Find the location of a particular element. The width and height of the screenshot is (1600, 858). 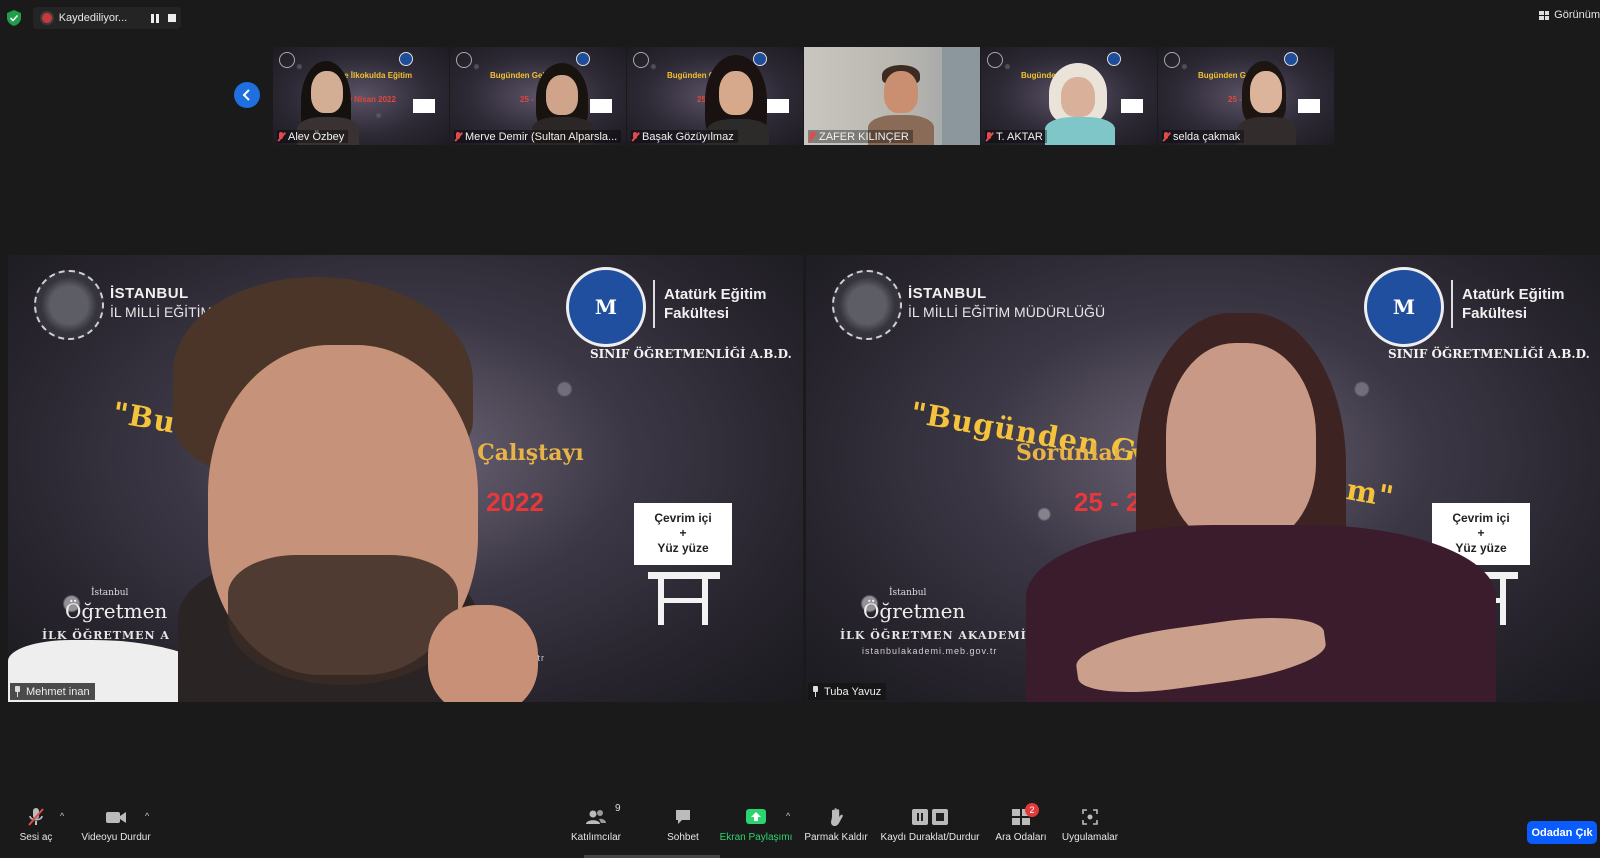

chat-bubble-icon is located at coordinates (683, 817).